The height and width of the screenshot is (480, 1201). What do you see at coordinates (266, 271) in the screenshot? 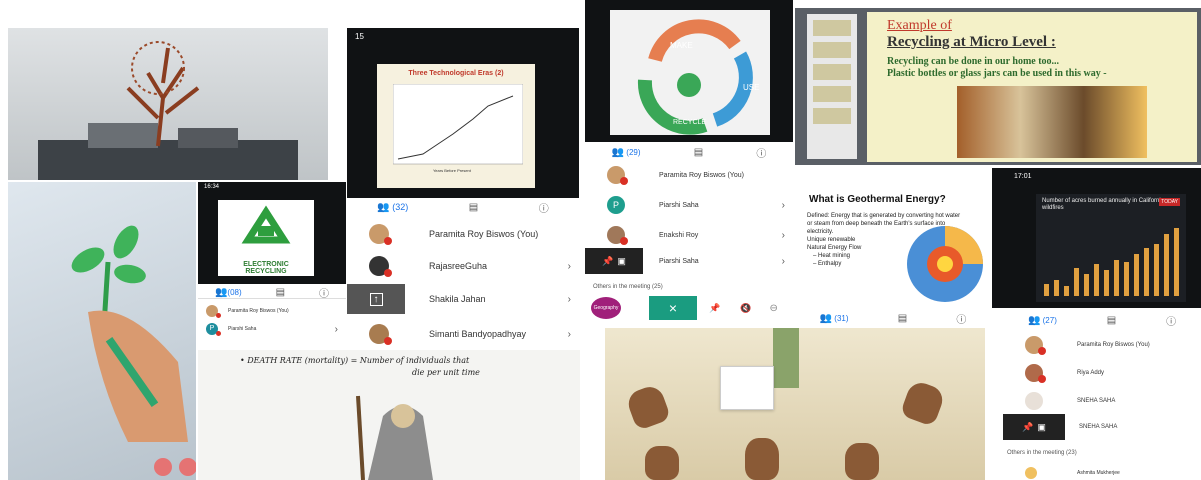
I see `e-recycling-label-2: RECYCLING` at bounding box center [266, 271].